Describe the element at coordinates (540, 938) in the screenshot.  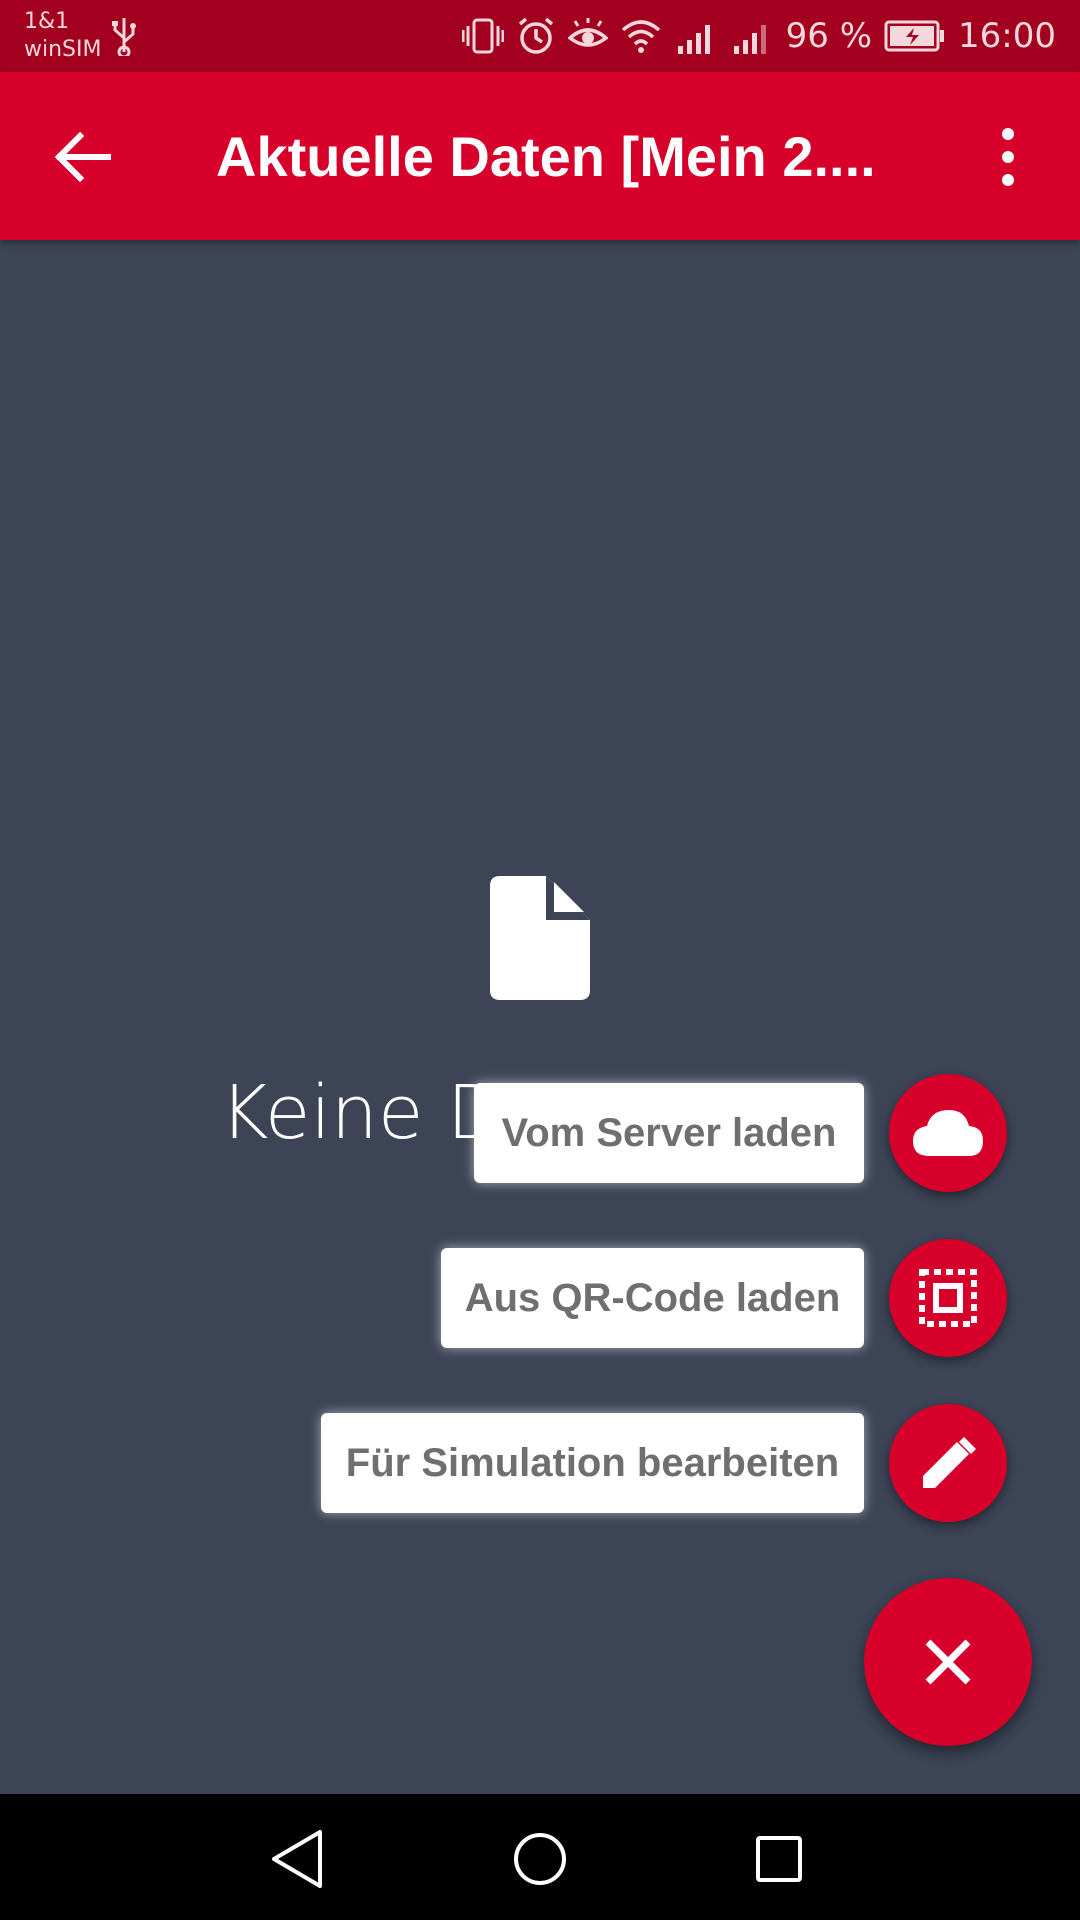
I see `file-icon` at that location.